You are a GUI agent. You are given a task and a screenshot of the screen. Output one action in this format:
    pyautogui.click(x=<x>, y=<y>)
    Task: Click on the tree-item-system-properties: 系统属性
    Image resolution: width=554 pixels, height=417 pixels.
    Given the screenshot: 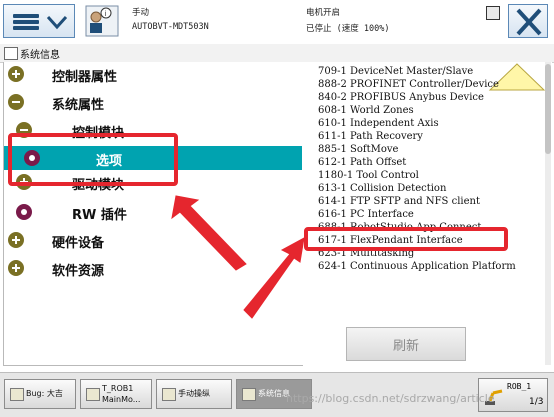 What is the action you would take?
    pyautogui.click(x=153, y=102)
    